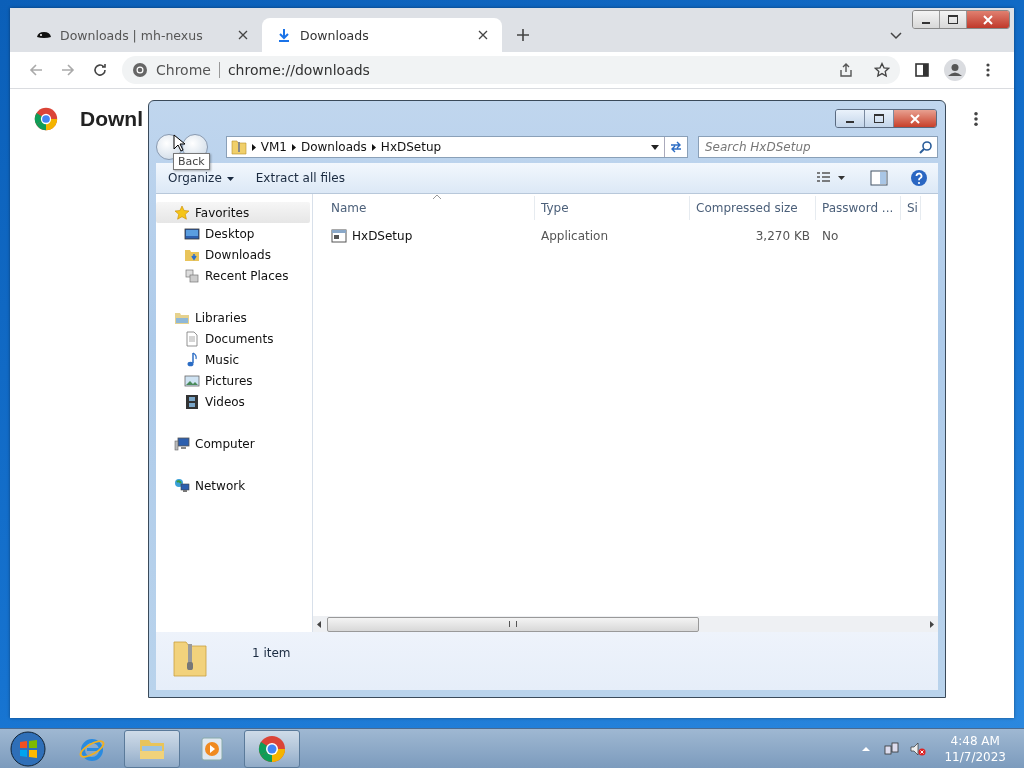  Describe the element at coordinates (284, 35) in the screenshot. I see `download-icon` at that location.